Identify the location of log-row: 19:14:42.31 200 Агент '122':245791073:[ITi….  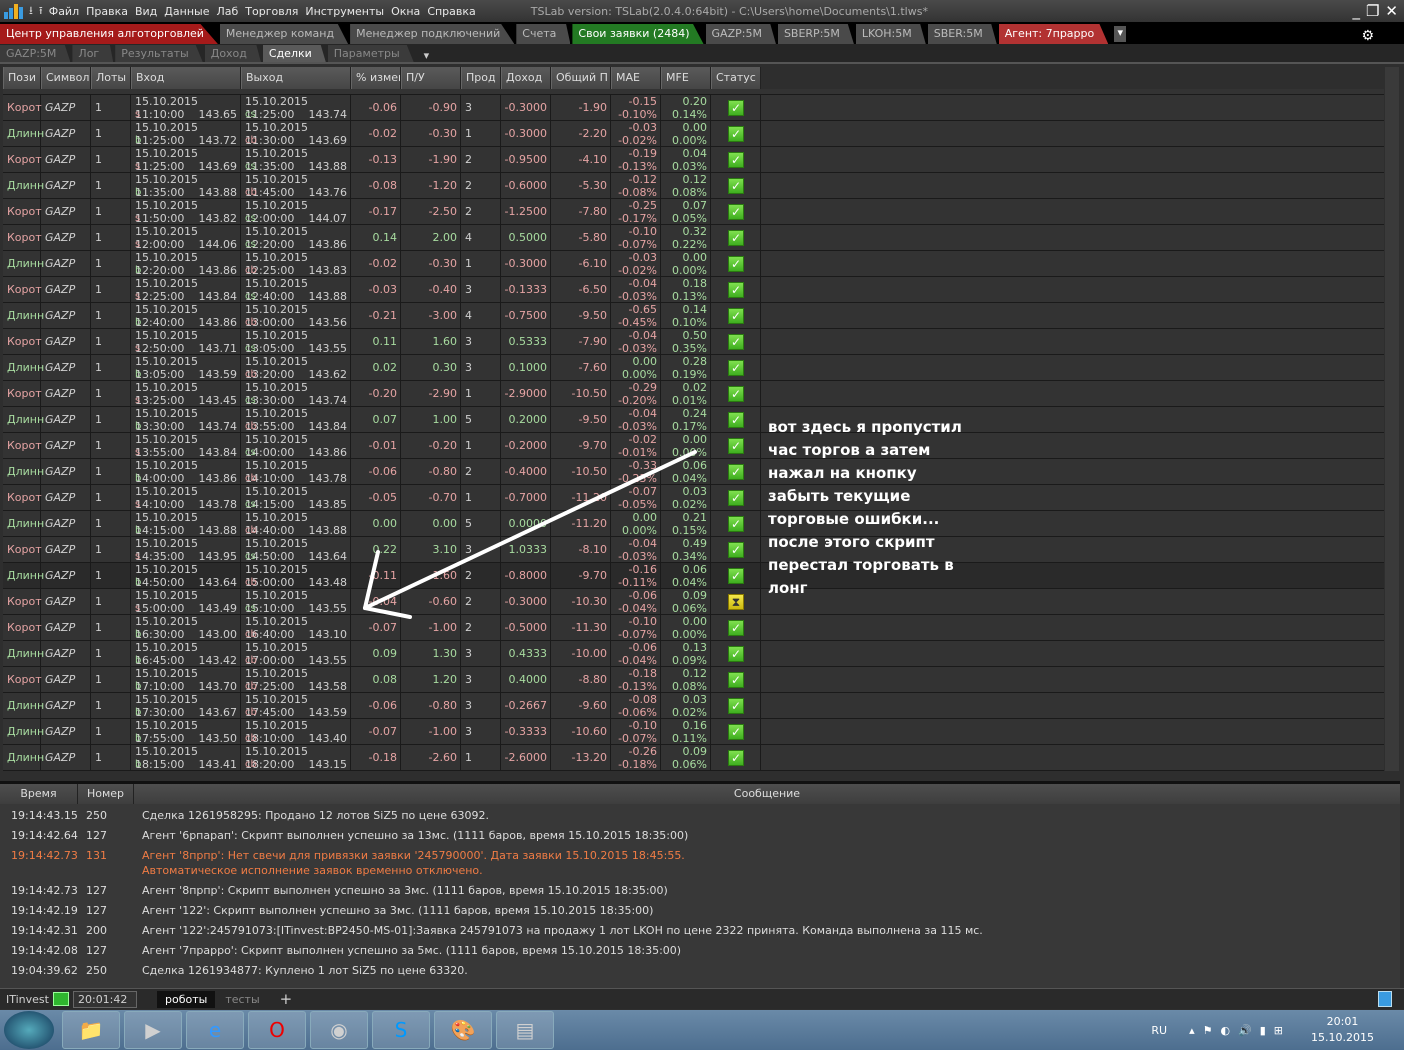
(491, 931).